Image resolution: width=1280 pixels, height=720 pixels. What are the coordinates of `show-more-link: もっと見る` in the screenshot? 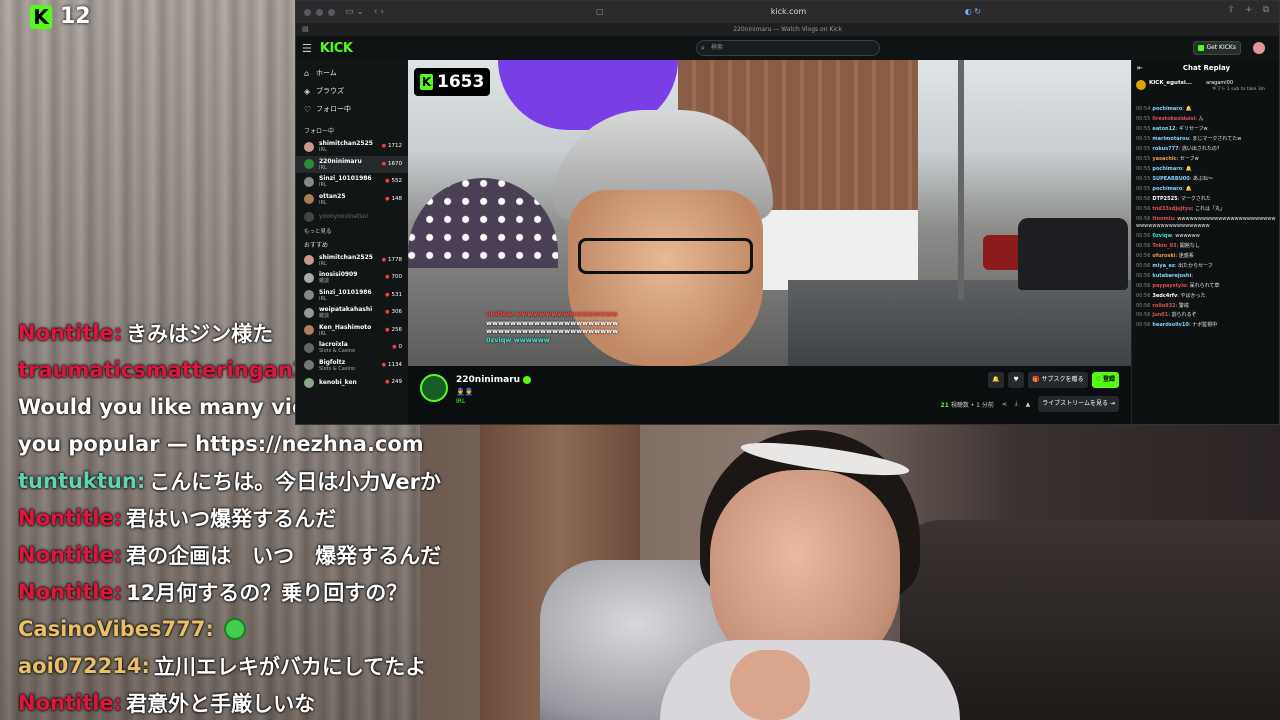 It's located at (352, 232).